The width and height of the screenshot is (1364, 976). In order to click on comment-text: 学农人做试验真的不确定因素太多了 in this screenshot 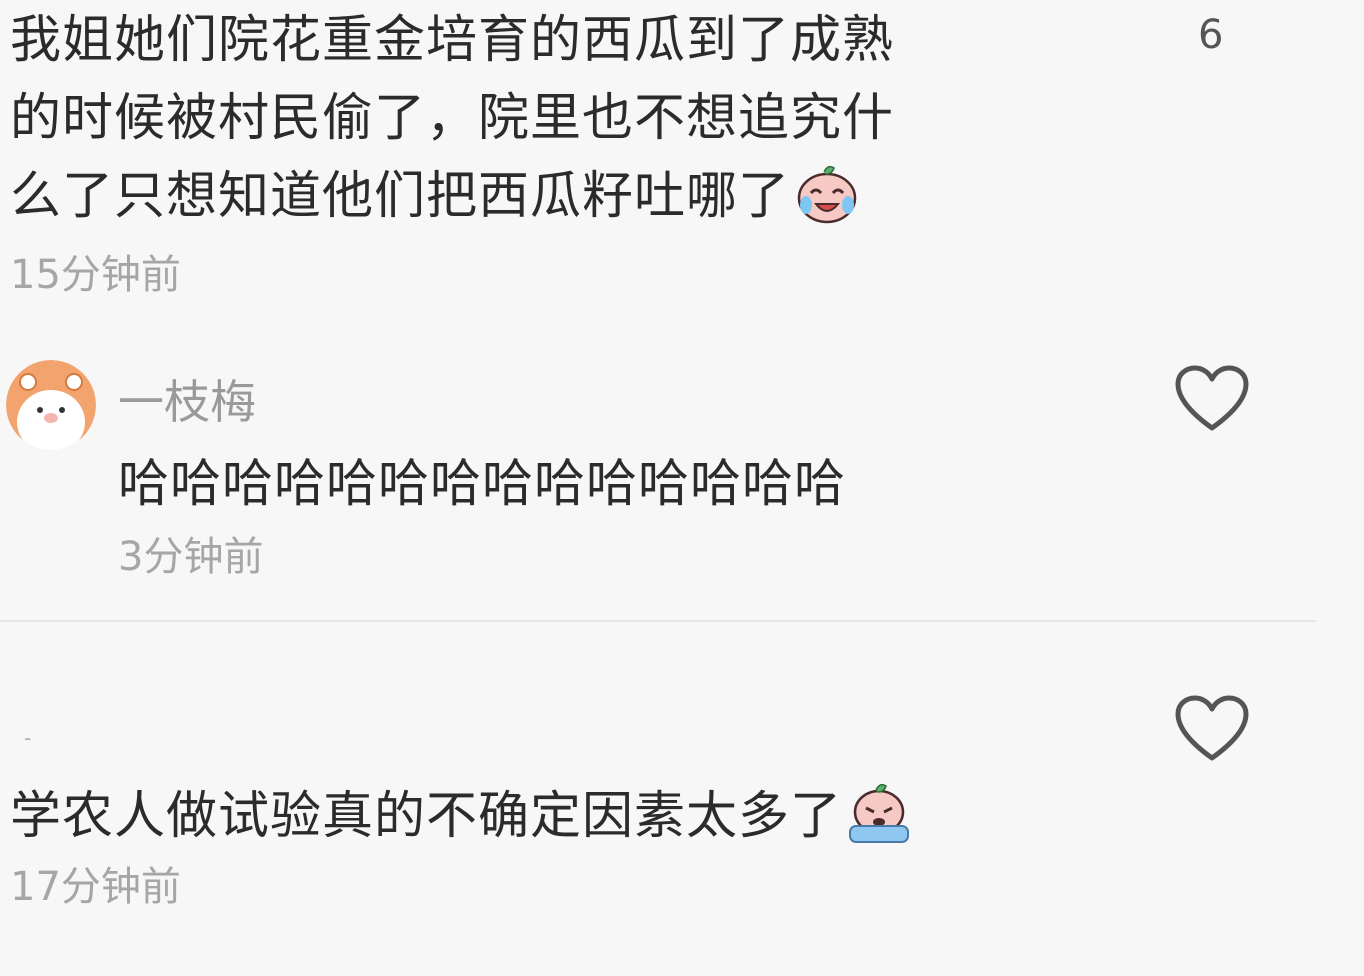, I will do `click(461, 817)`.